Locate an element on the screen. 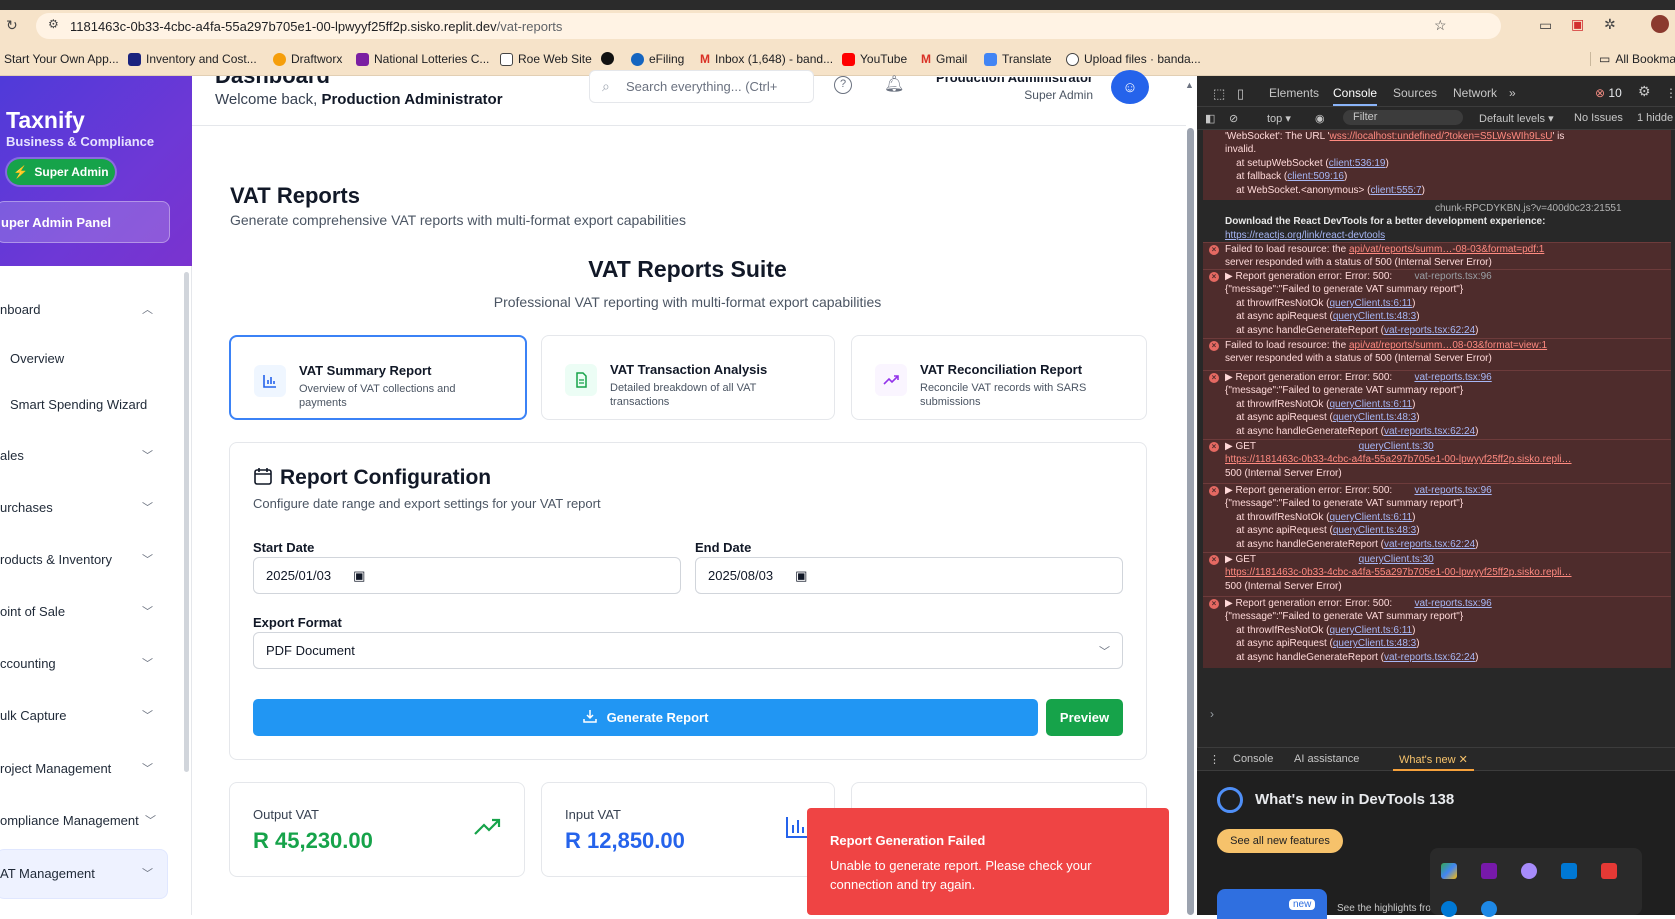  bookmark-item: YouTube is located at coordinates (874, 59).